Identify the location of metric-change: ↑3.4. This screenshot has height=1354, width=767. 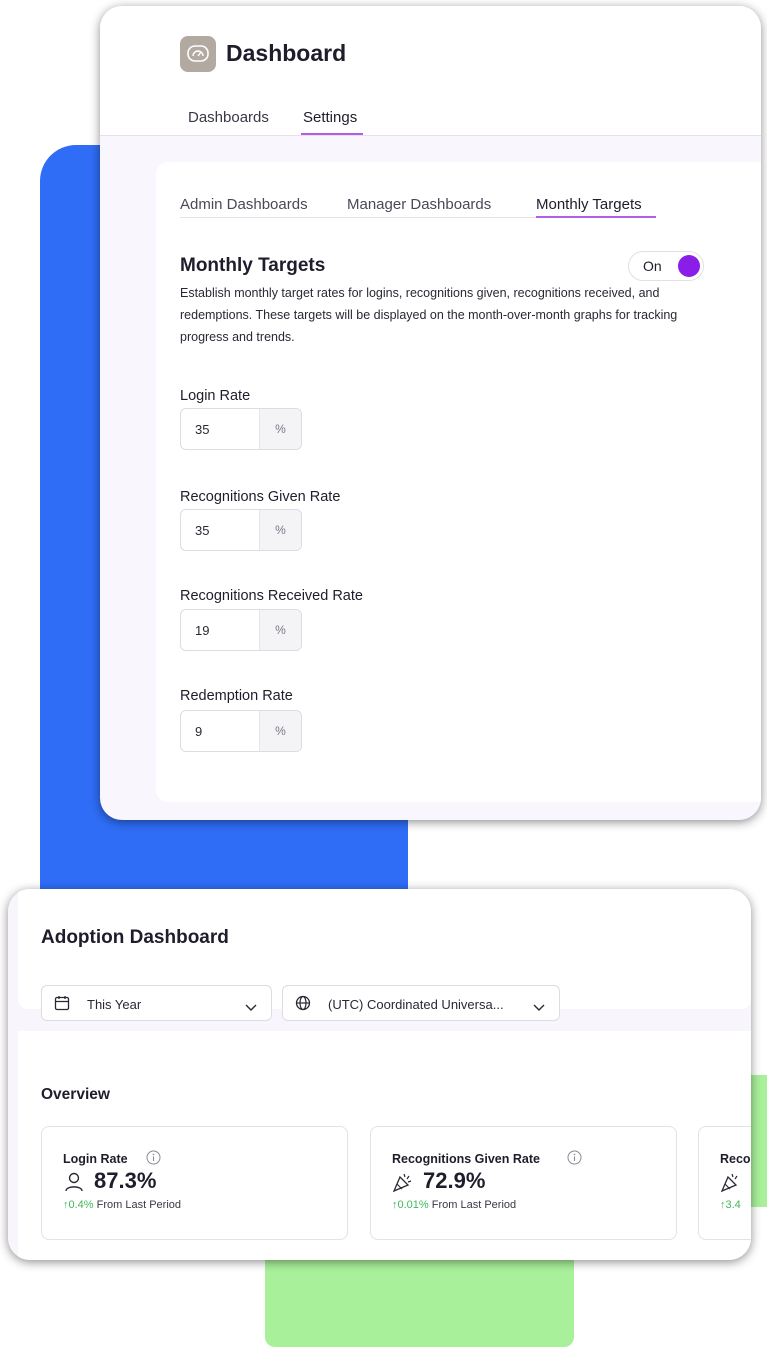
(730, 1205).